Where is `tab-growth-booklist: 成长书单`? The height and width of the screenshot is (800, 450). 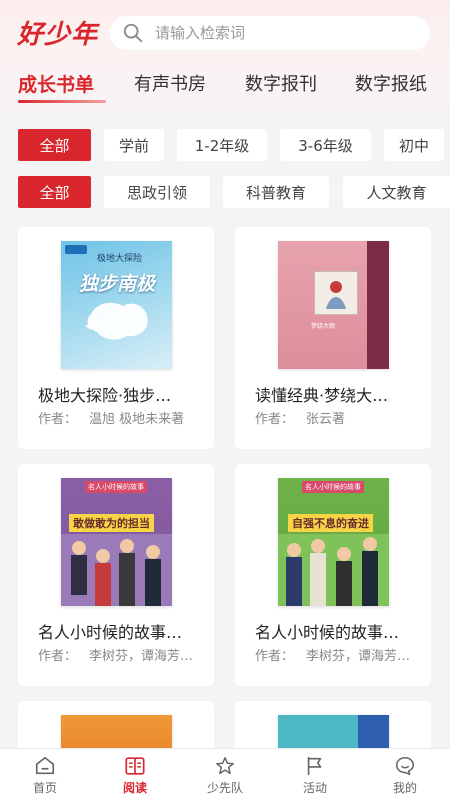
tab-growth-booklist: 成长书单 is located at coordinates (56, 83).